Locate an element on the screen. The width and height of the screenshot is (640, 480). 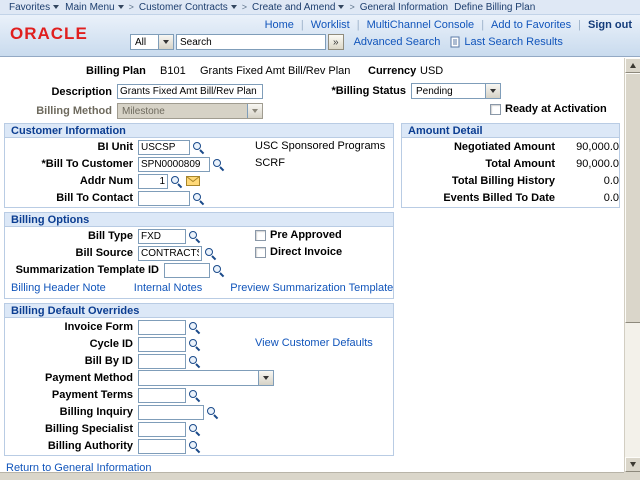
breadcrumb-main-menu: Main Menu is located at coordinates (94, 7).